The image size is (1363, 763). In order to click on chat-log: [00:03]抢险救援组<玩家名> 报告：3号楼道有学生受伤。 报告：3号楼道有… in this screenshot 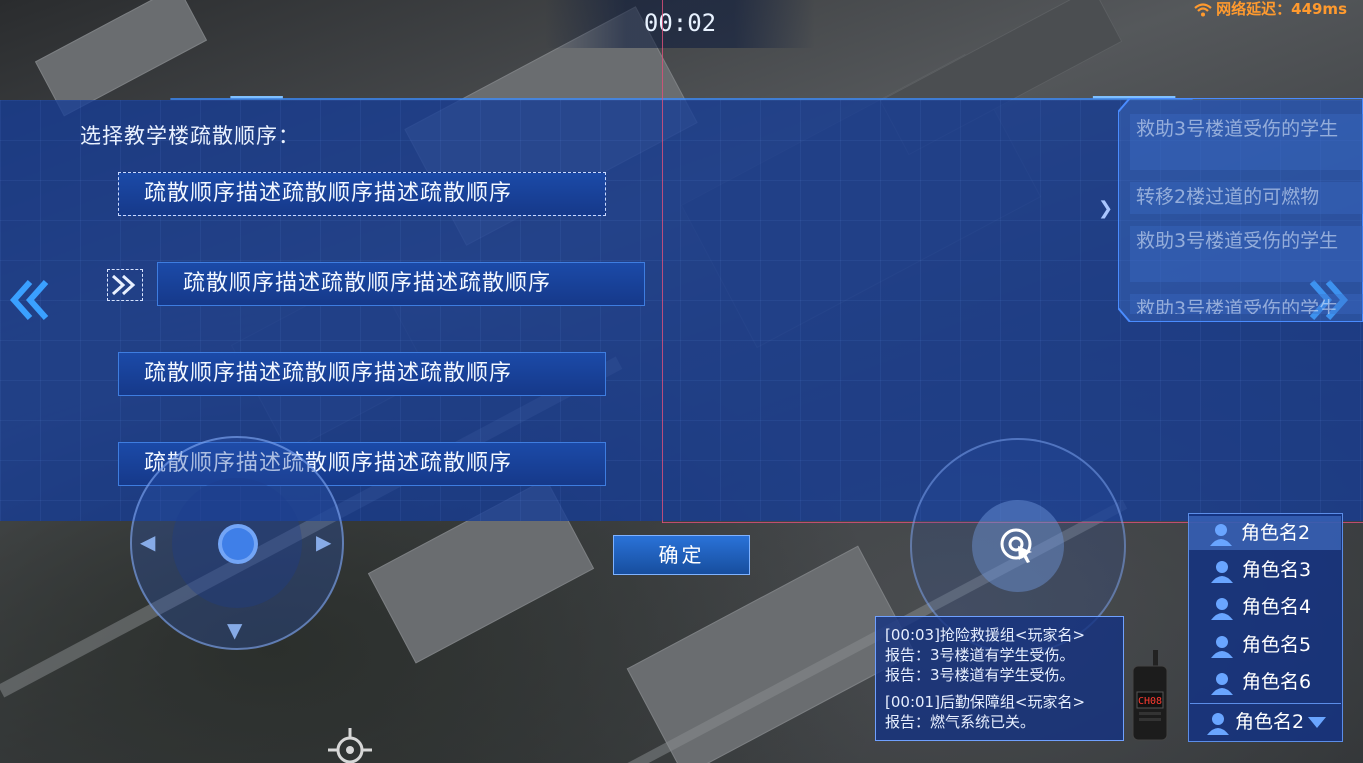, I will do `click(999, 678)`.